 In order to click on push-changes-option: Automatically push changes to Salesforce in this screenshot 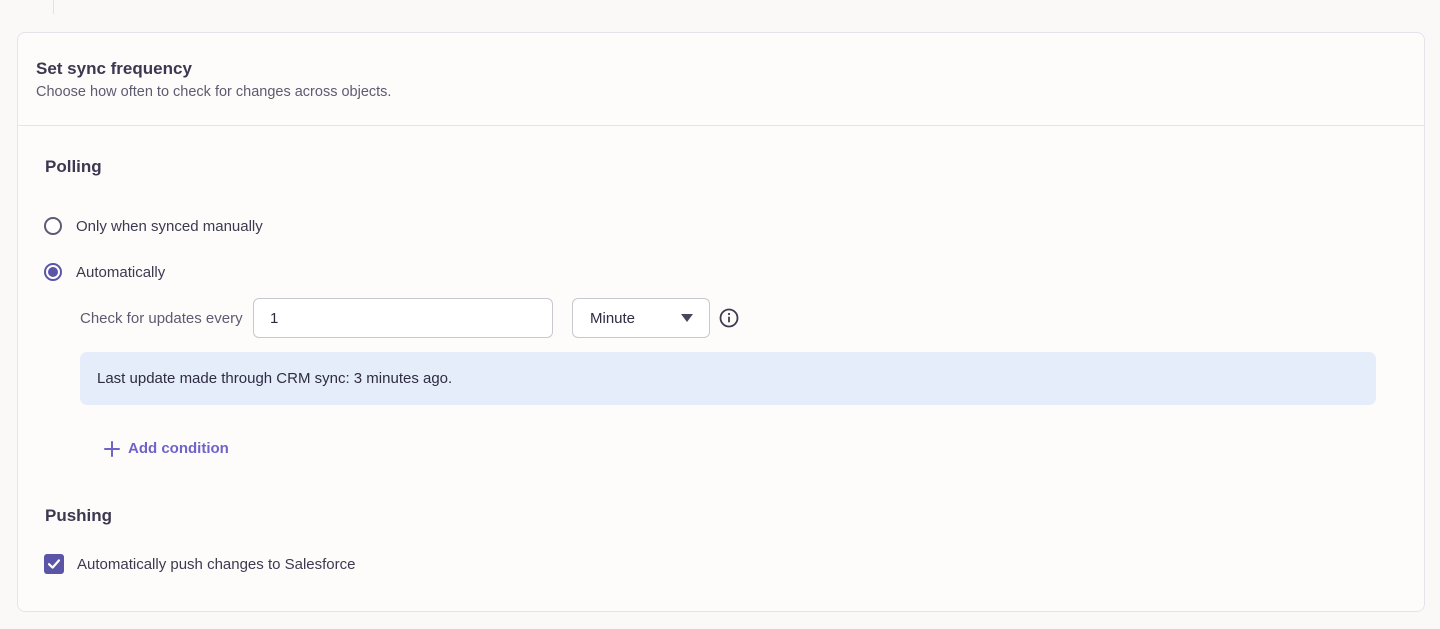, I will do `click(200, 564)`.